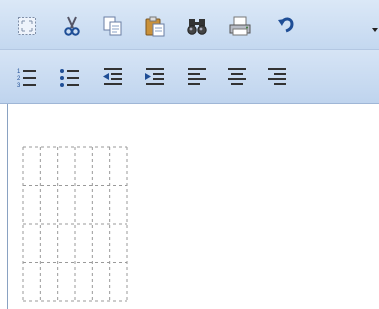  I want to click on outdent-icon, so click(113, 77).